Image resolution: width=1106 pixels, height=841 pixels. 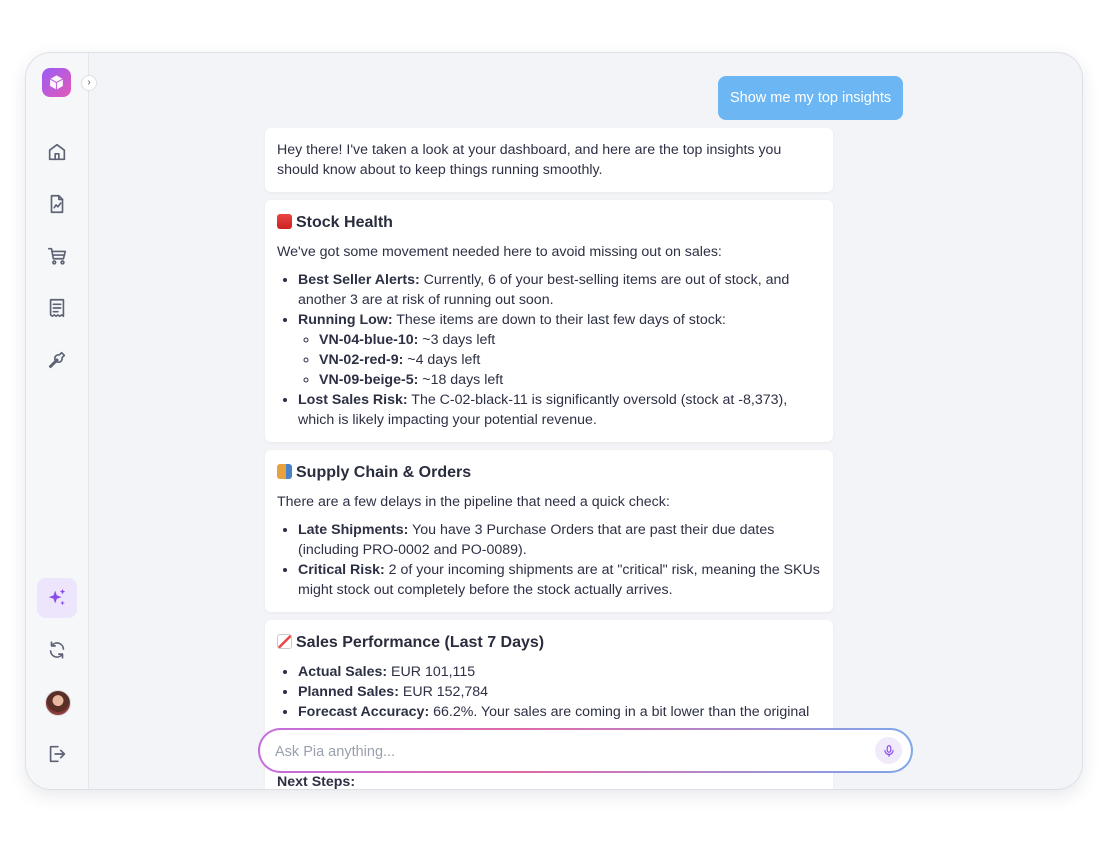 What do you see at coordinates (359, 280) in the screenshot?
I see `item-label: Best Seller Alerts:` at bounding box center [359, 280].